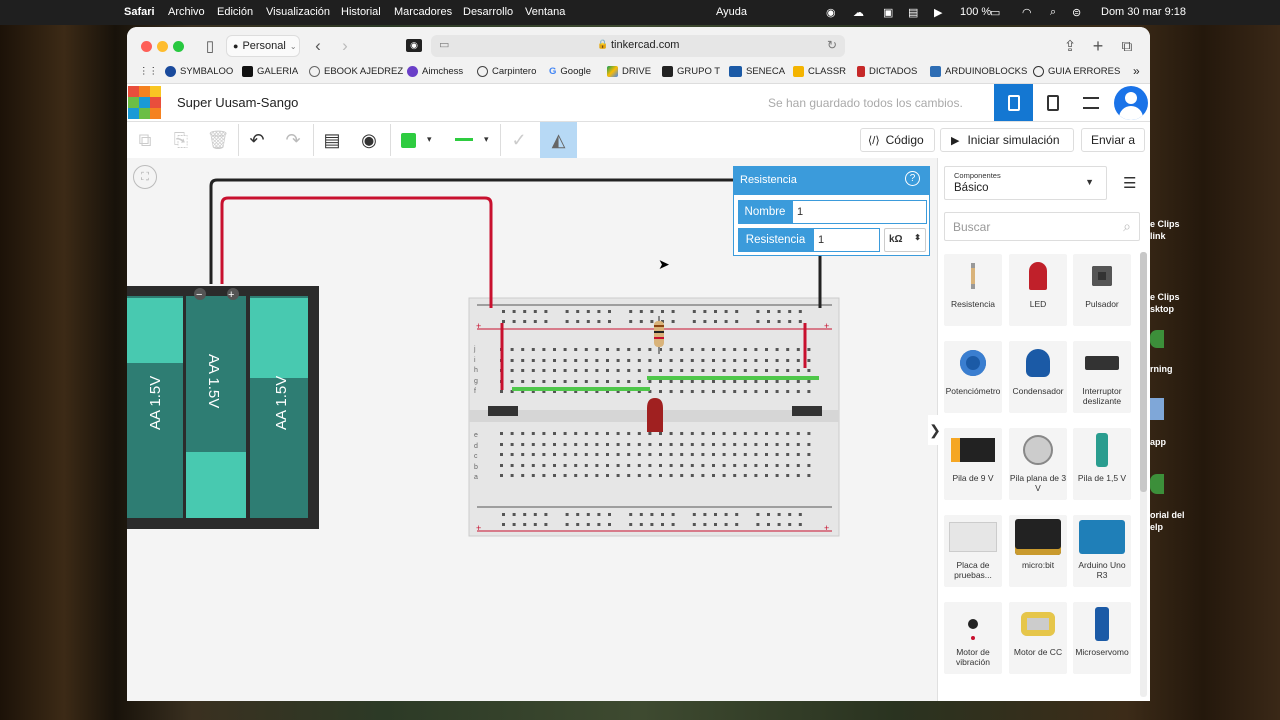 Image resolution: width=1280 pixels, height=720 pixels. I want to click on notes-icon: ▤, so click(332, 140).